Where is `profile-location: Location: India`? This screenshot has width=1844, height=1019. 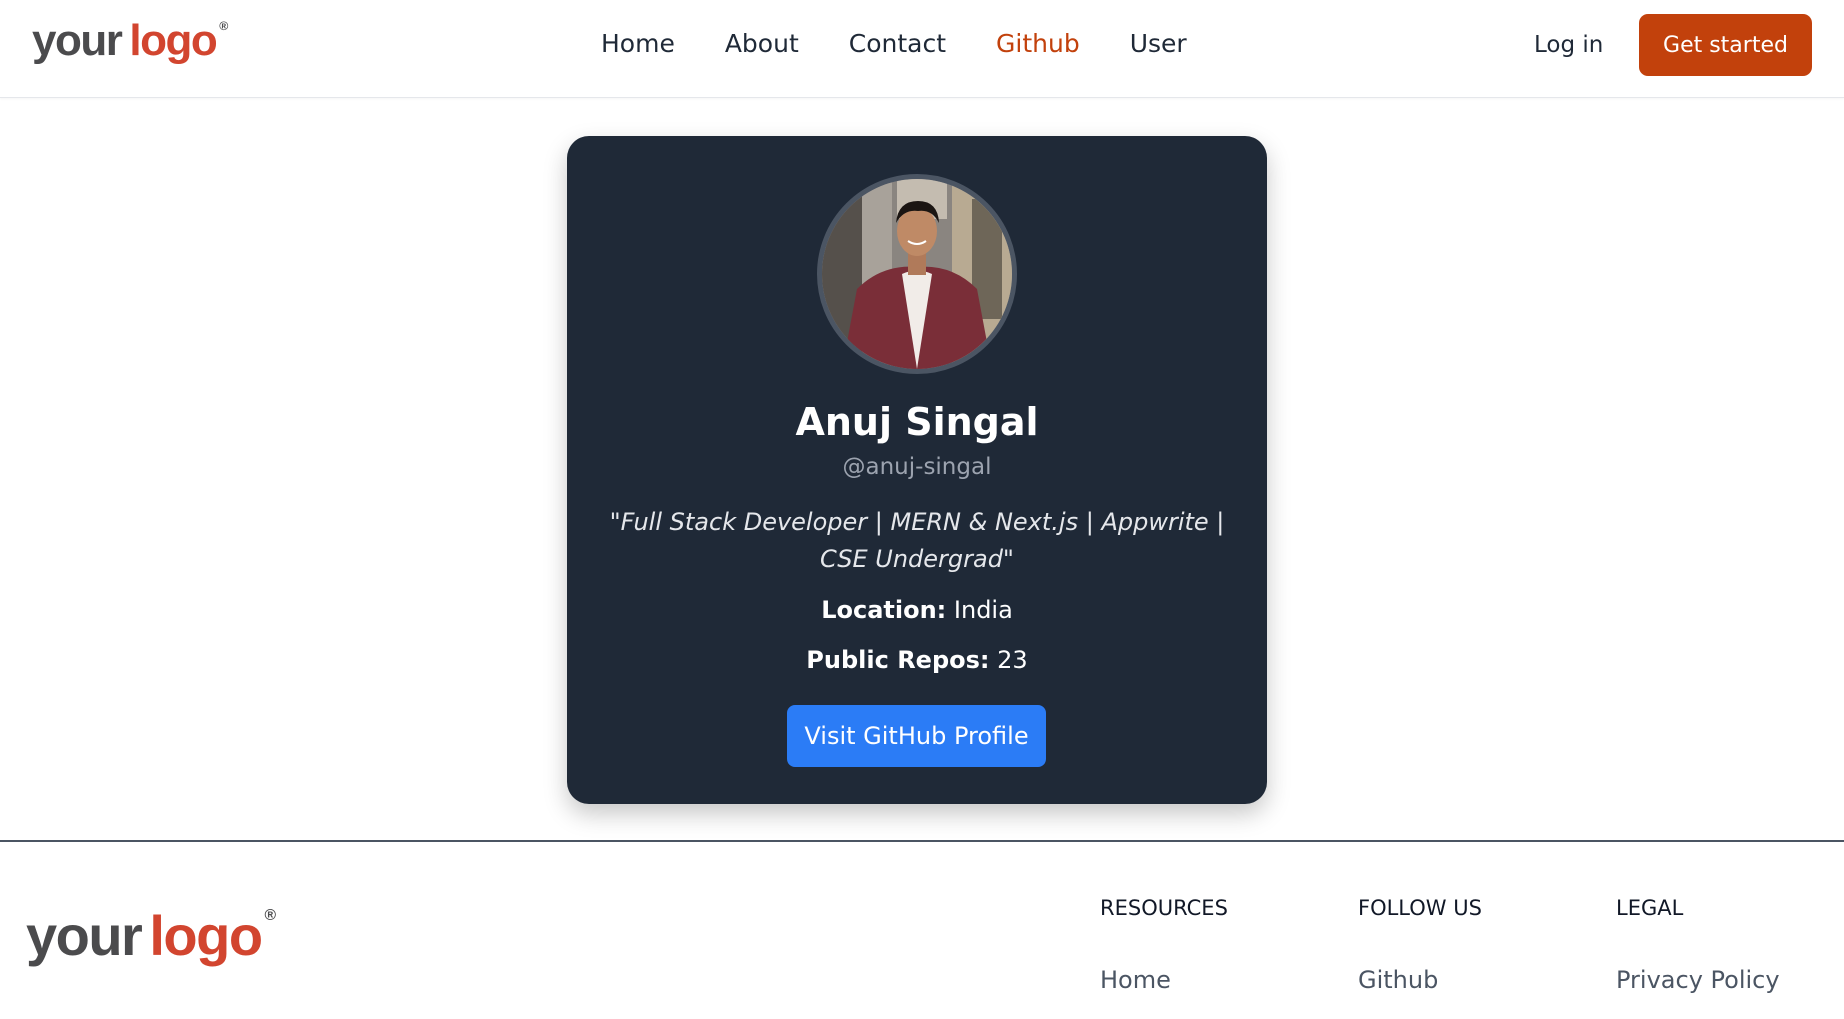
profile-location: Location: India is located at coordinates (917, 610).